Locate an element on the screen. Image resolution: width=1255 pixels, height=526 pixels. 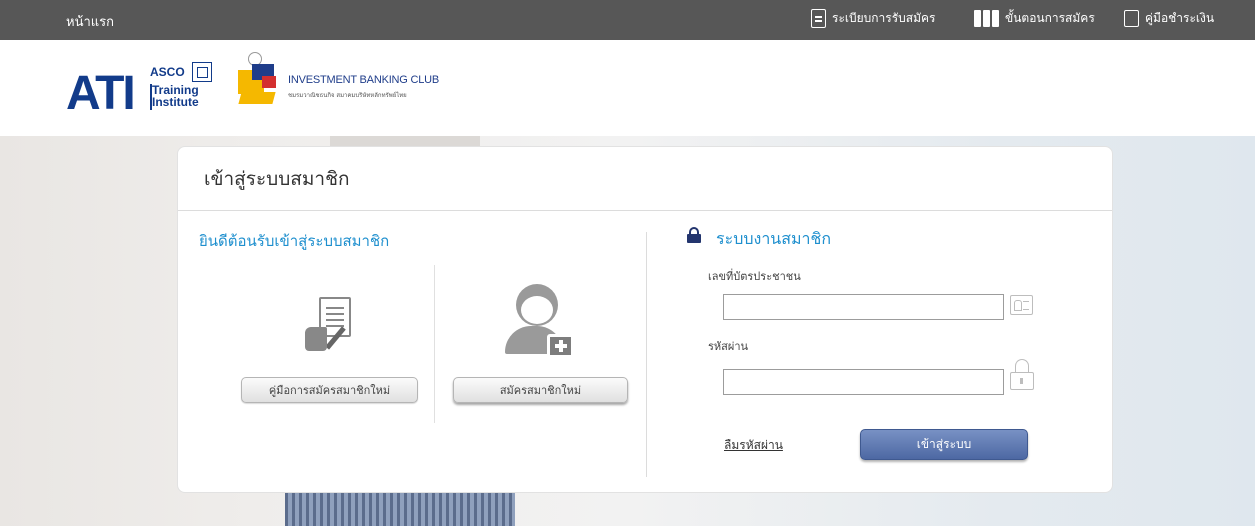
card-column-divider is located at coordinates (646, 354).